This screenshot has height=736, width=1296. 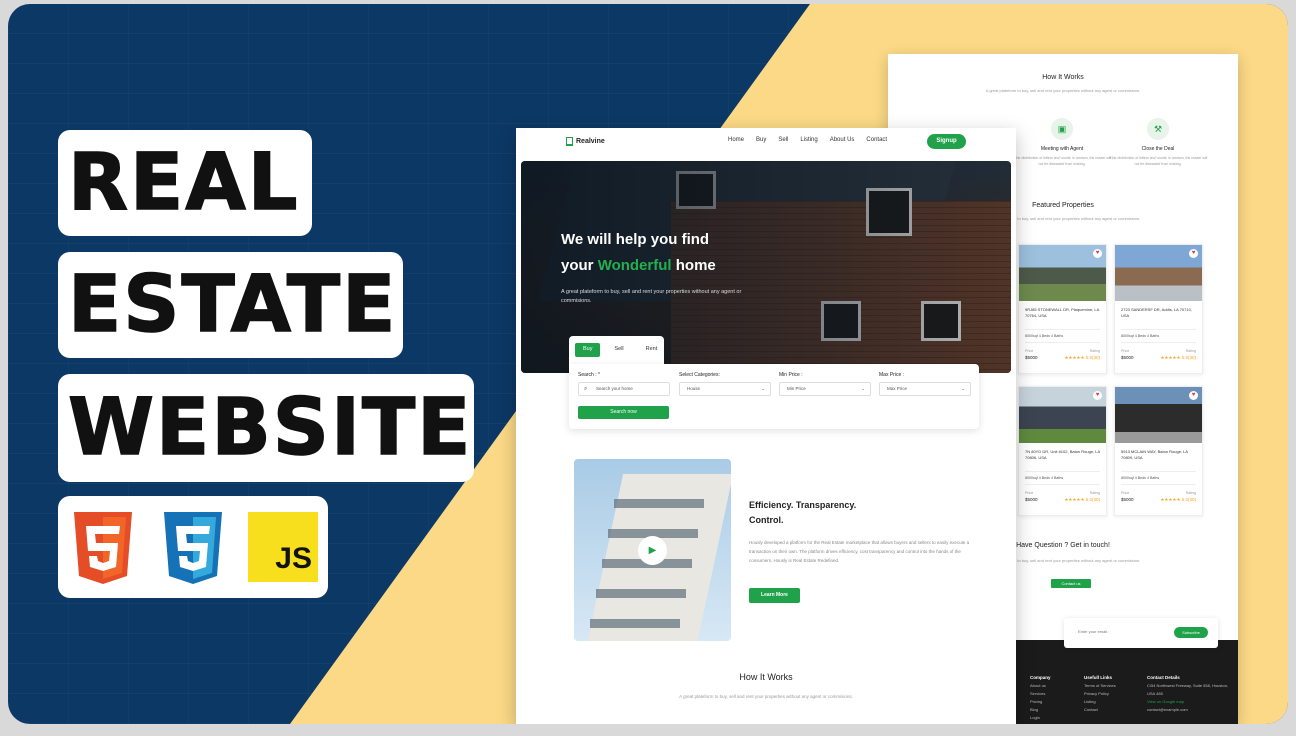 What do you see at coordinates (624, 389) in the screenshot?
I see `search-input: ⌕ Search your home` at bounding box center [624, 389].